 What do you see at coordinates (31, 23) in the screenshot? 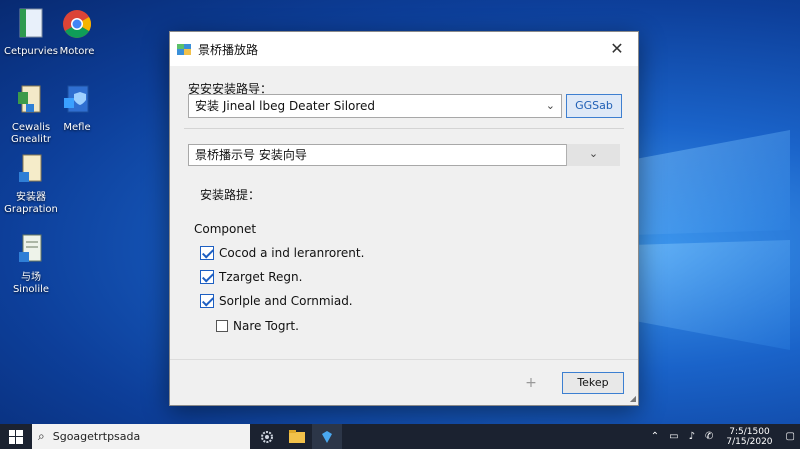
I see `computer-icon` at bounding box center [31, 23].